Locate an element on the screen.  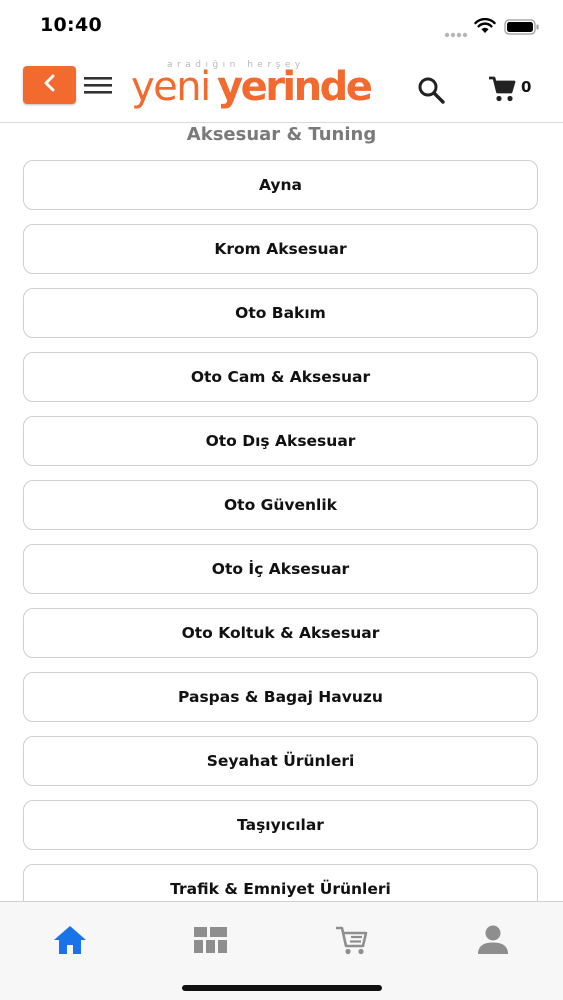
back-button is located at coordinates (49, 85).